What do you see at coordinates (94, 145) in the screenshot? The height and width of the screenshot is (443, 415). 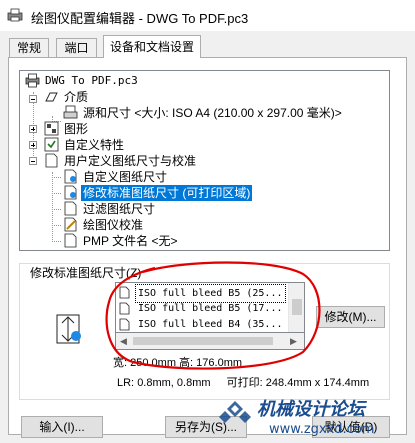 I see `tree-item-label: 自定义特性` at bounding box center [94, 145].